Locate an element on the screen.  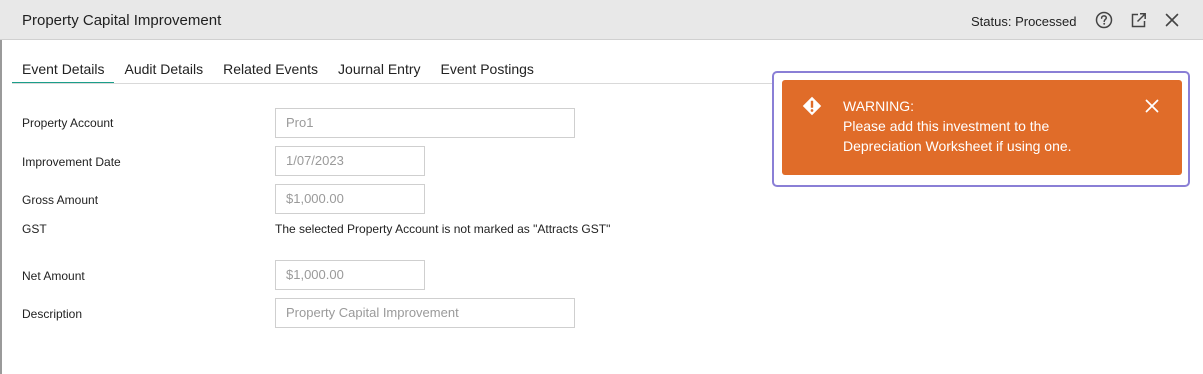
tab-event-details: Event Details is located at coordinates (63, 69).